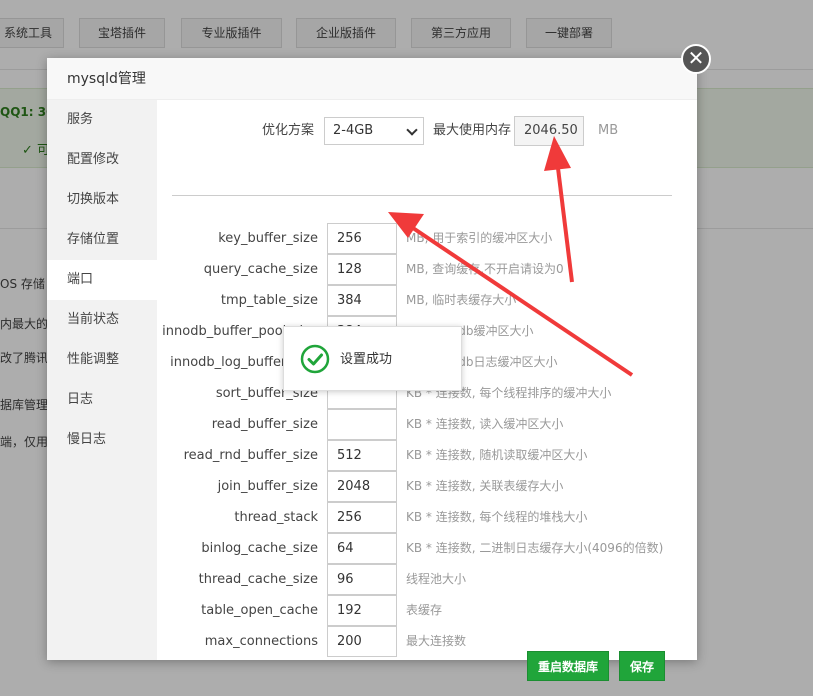 This screenshot has width=813, height=696. Describe the element at coordinates (353, 130) in the screenshot. I see `optimize-plan-value: 2-4GB` at that location.